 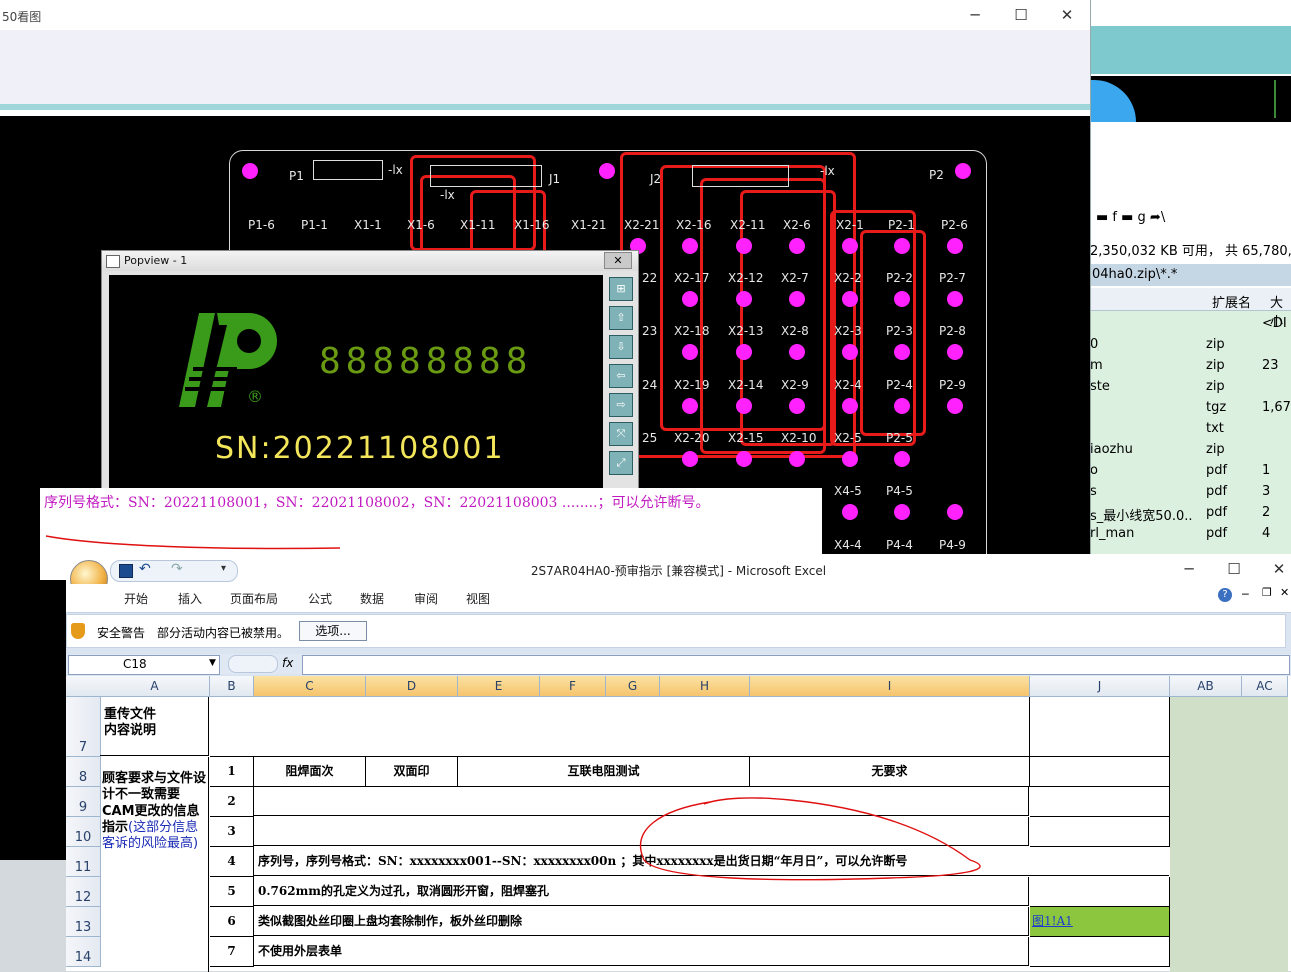 What do you see at coordinates (1215, 365) in the screenshot?
I see `file-ext: zip` at bounding box center [1215, 365].